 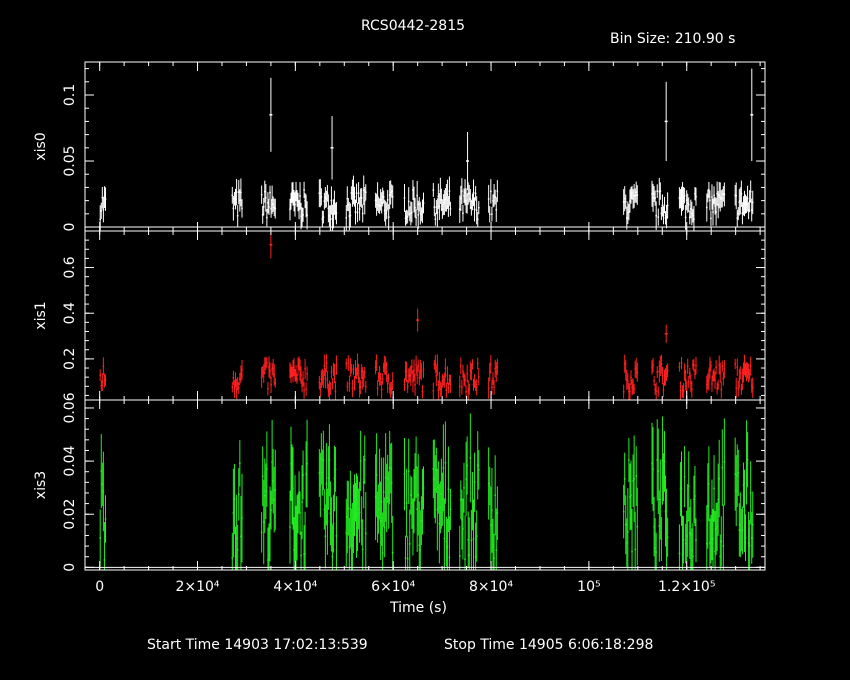 I want to click on x-tick-label: 0, so click(x=99, y=587).